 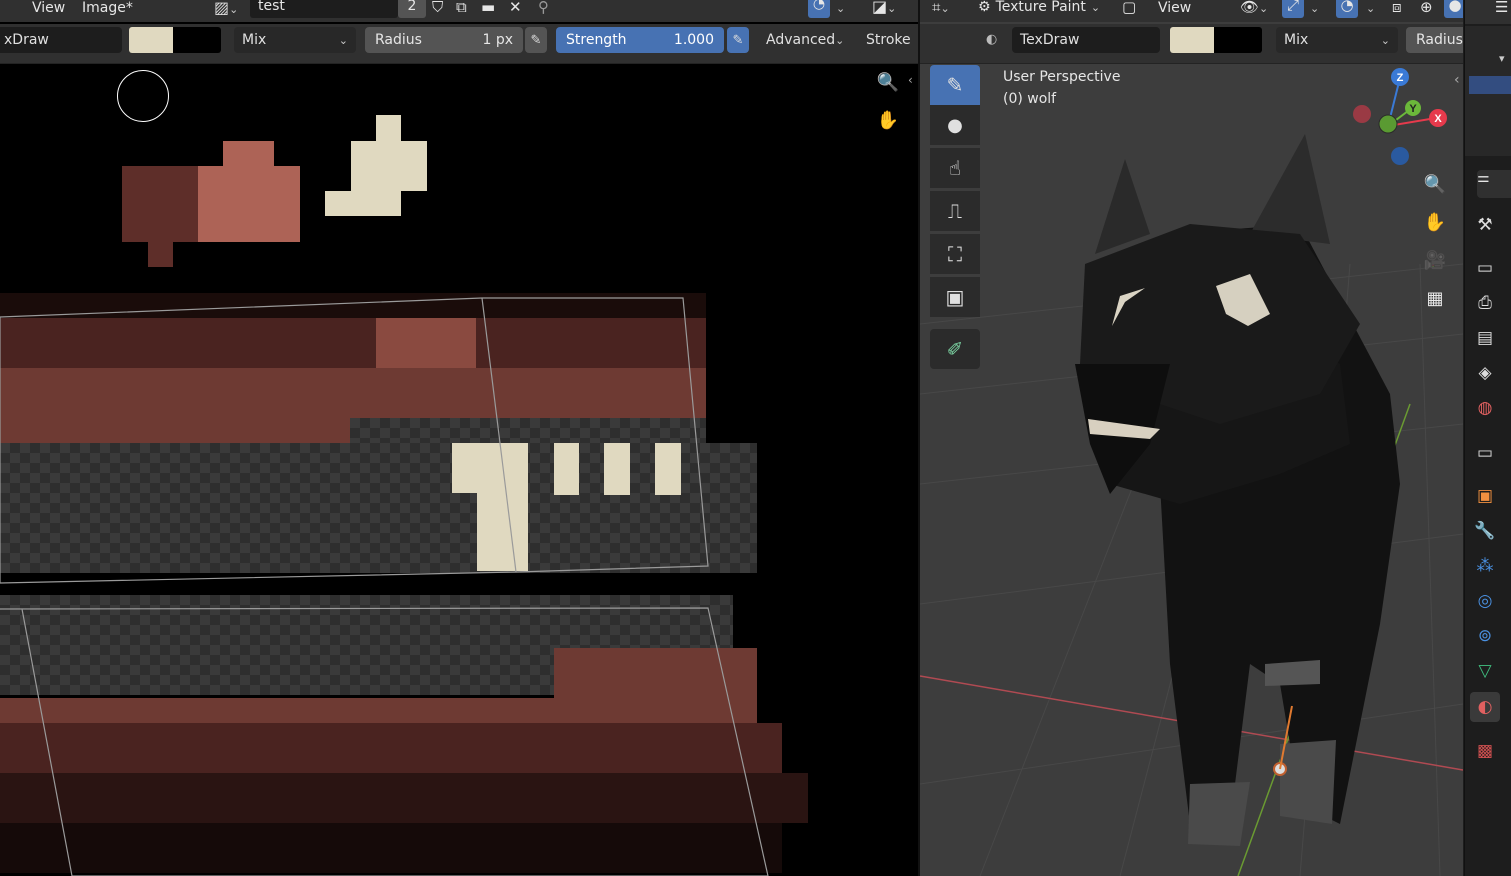 I want to click on camera-view-icon: 🎥, so click(x=1435, y=260).